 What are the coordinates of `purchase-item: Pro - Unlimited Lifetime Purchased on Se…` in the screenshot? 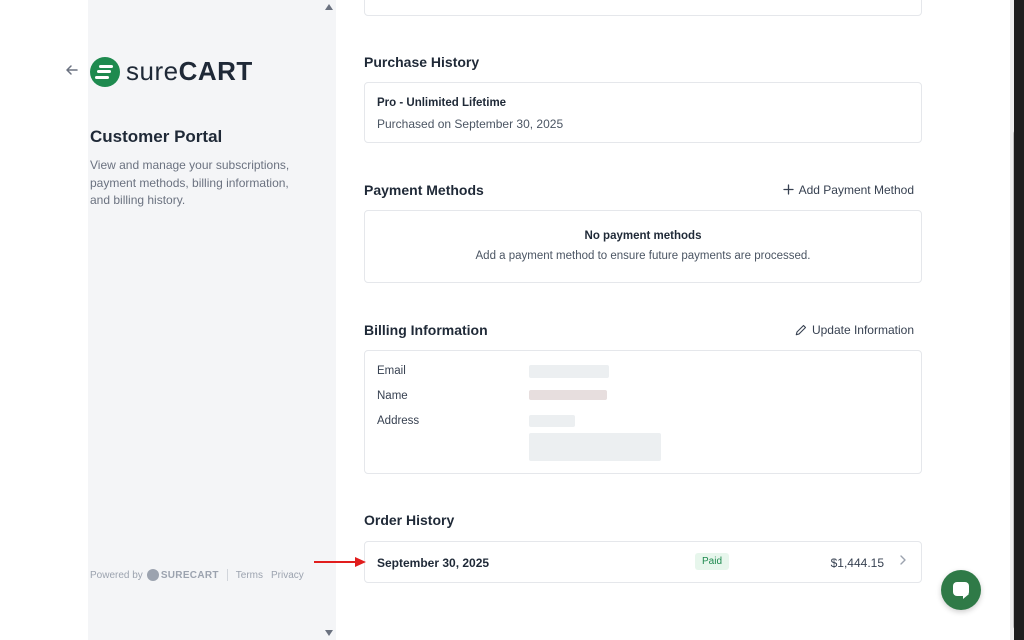 It's located at (643, 112).